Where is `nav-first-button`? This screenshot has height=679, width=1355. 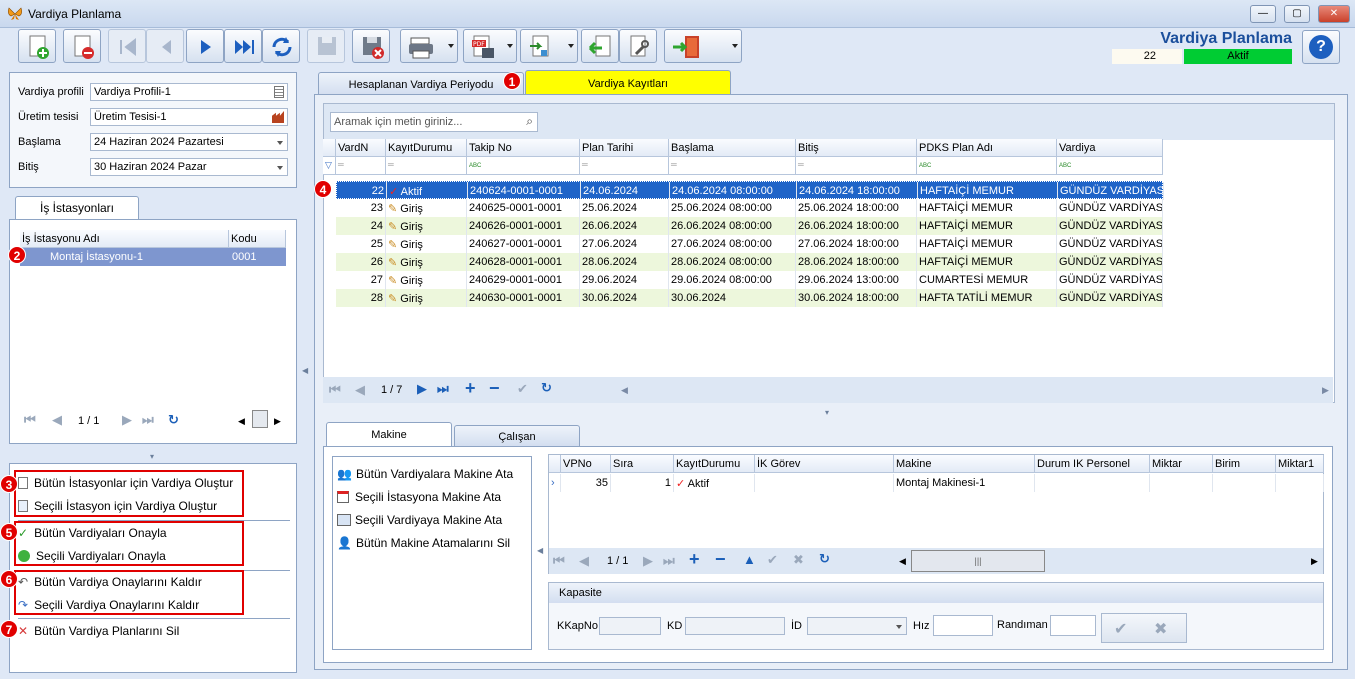
nav-first-button is located at coordinates (127, 46).